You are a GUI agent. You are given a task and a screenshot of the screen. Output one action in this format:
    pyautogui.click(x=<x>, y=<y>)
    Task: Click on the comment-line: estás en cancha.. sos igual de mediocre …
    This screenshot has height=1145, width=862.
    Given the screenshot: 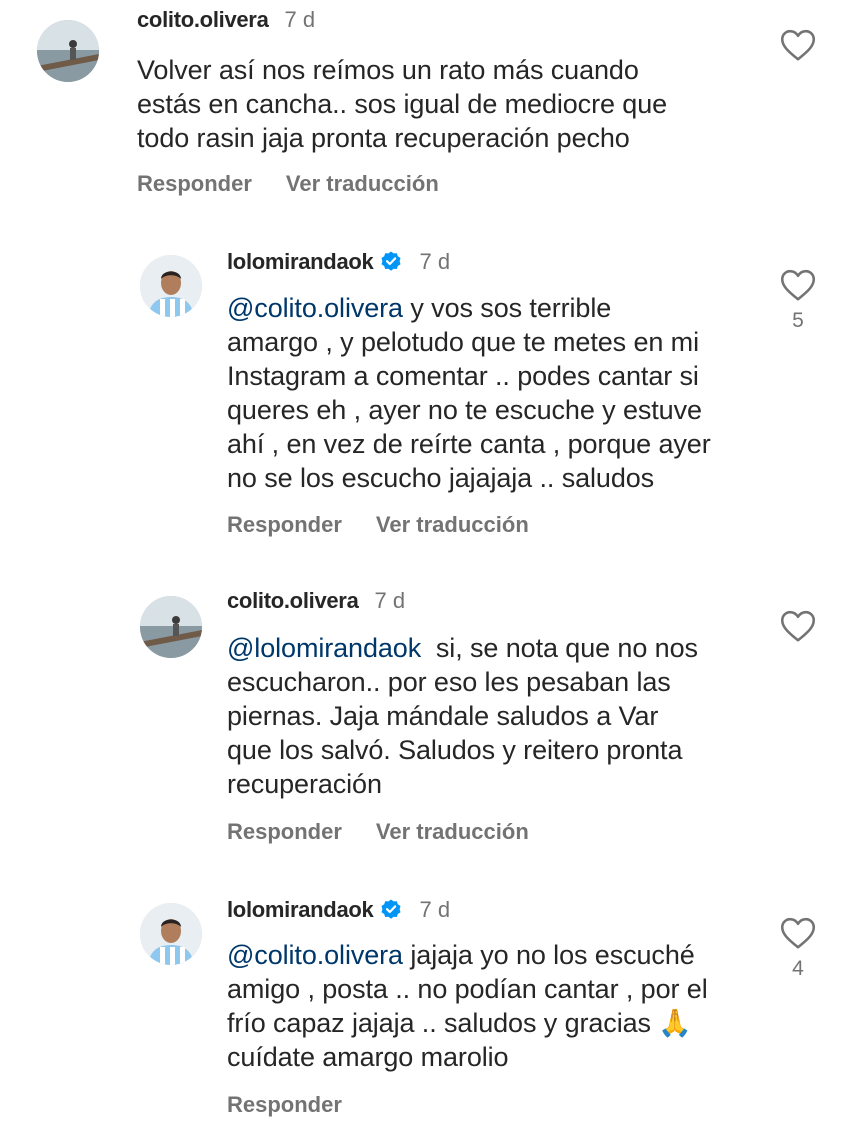 What is the action you would take?
    pyautogui.click(x=402, y=104)
    